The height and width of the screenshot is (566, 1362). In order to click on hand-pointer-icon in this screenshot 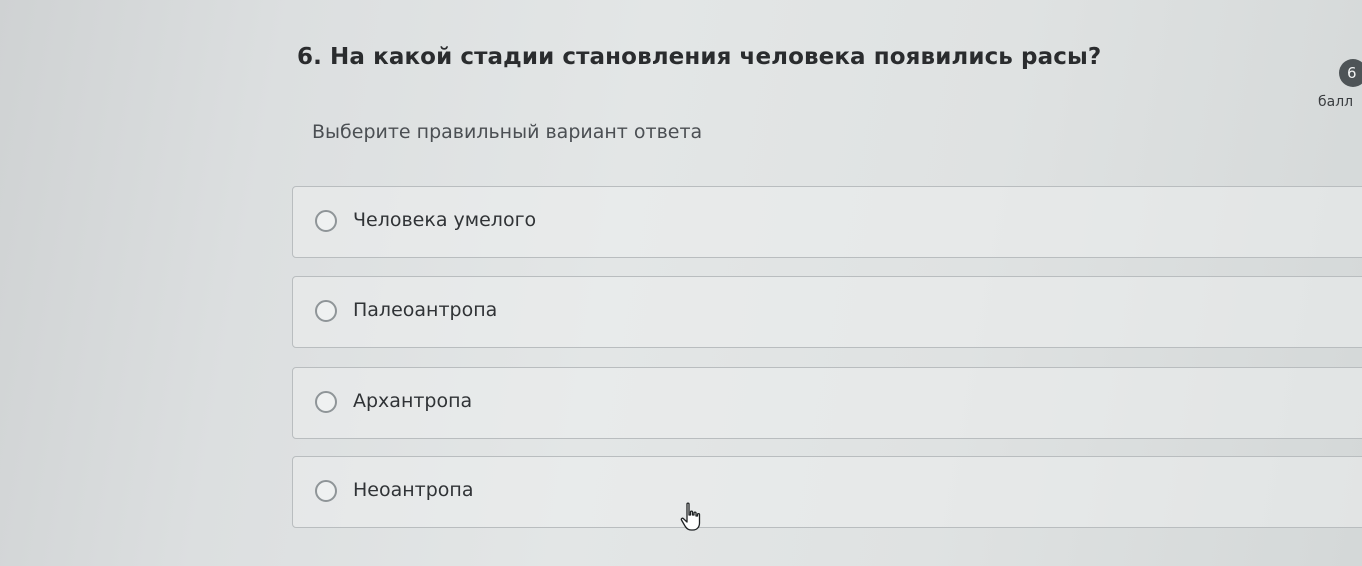, I will do `click(690, 516)`.